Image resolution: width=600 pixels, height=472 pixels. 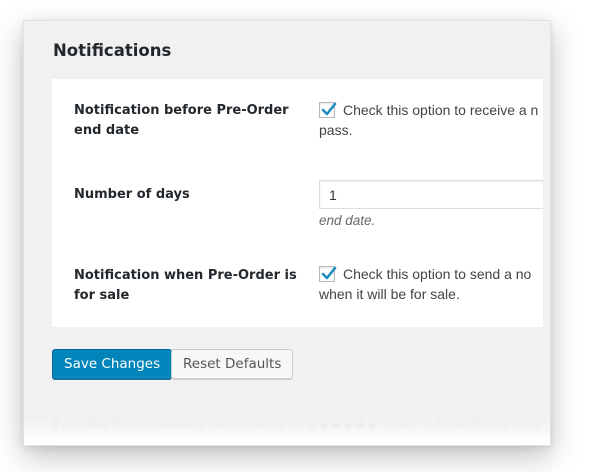 I want to click on notify-before-end-checkbox, so click(x=328, y=110).